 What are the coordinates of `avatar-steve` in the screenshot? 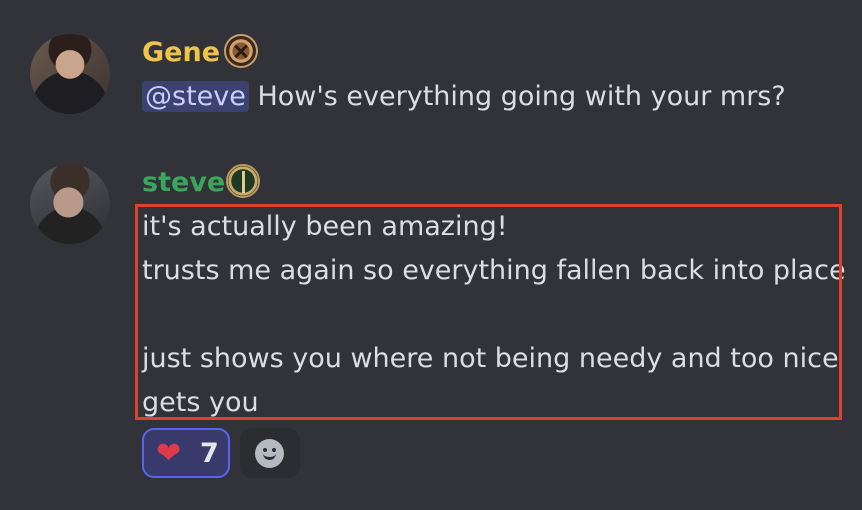 It's located at (70, 204).